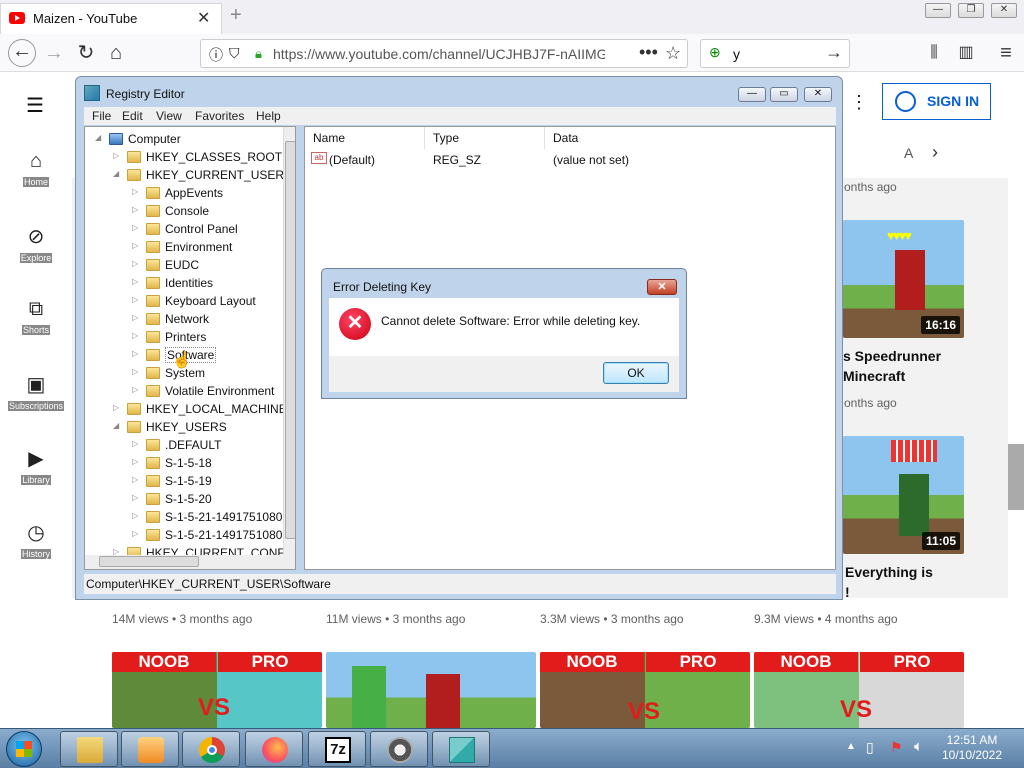 The height and width of the screenshot is (768, 1024). What do you see at coordinates (203, 18) in the screenshot?
I see `tab-close-icon: ✕` at bounding box center [203, 18].